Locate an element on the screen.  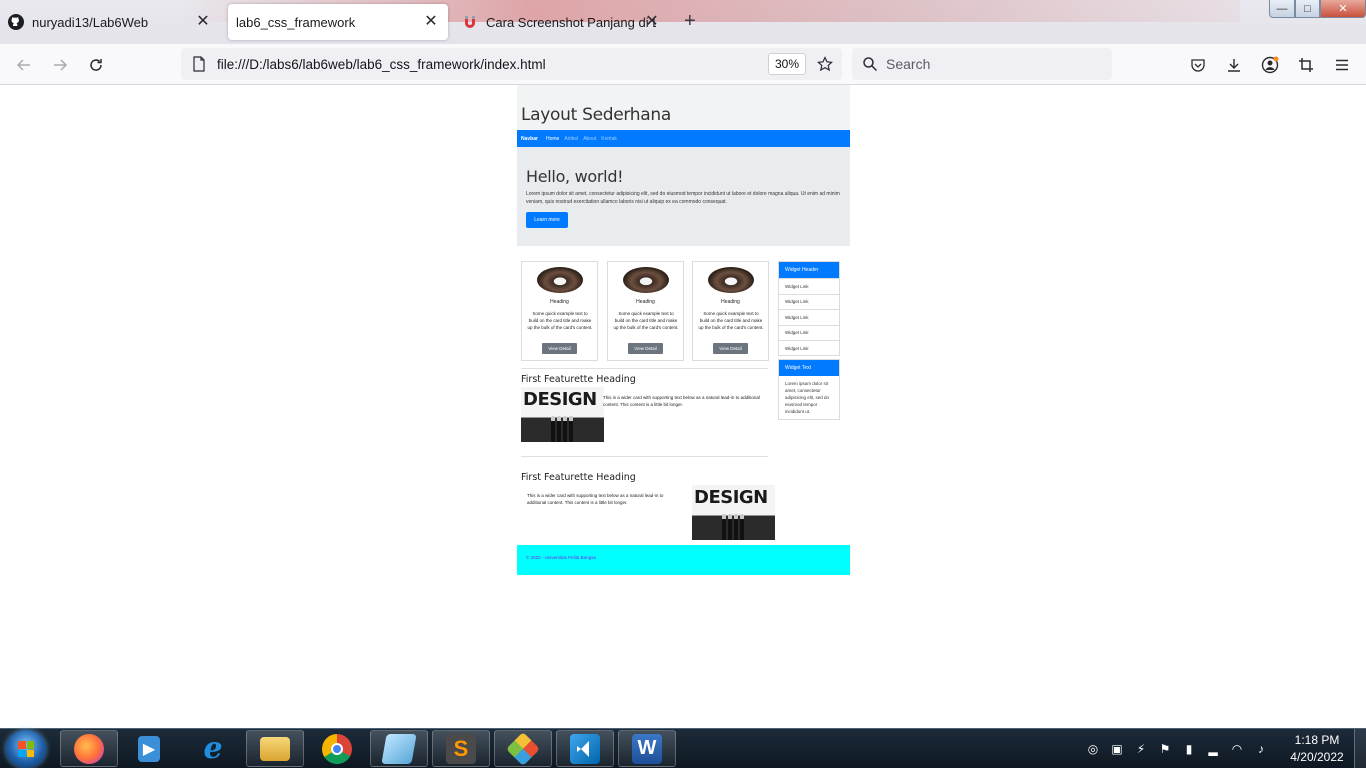
bookmark-button is located at coordinates (825, 64).